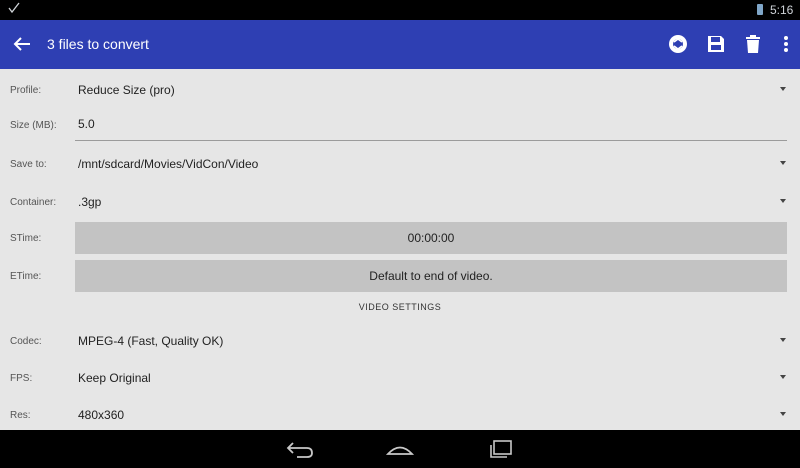  I want to click on delete-icon, so click(753, 44).